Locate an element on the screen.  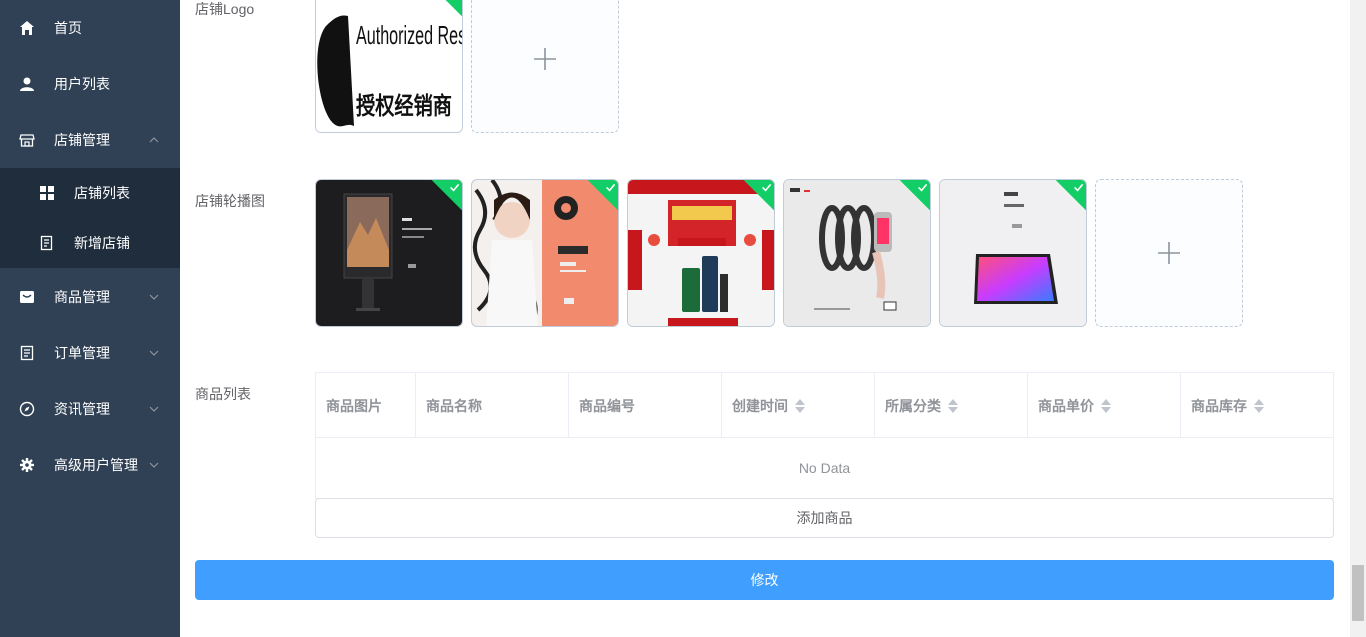
column-header-label: 商品名称 is located at coordinates (454, 405).